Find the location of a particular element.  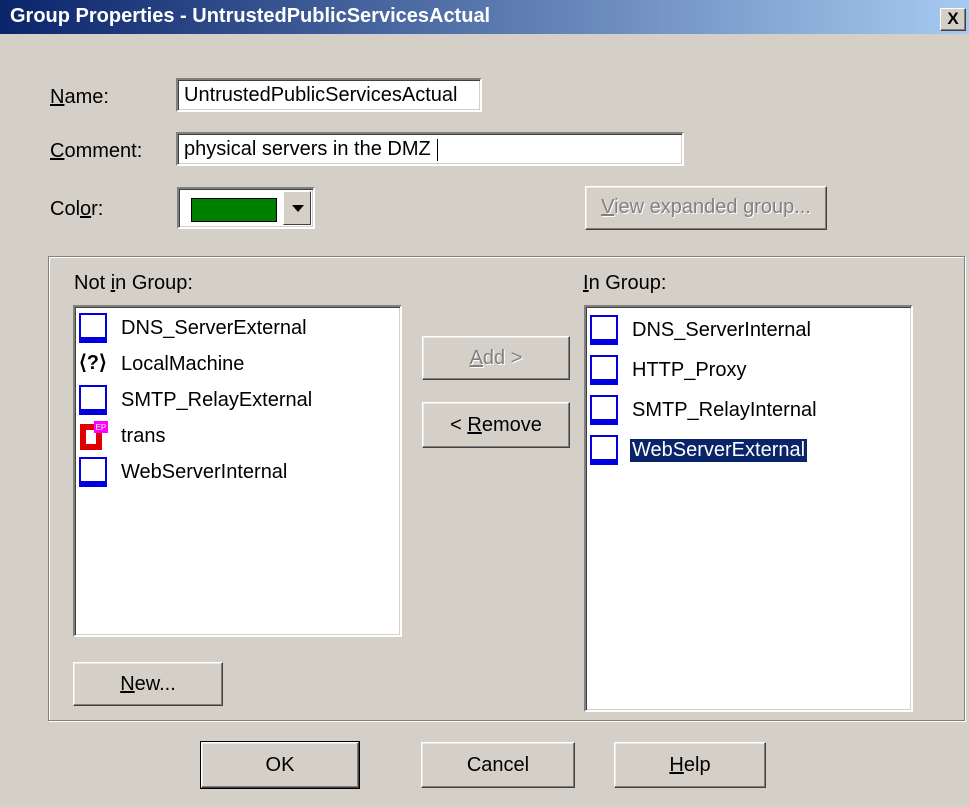

unknown-object-icon: ⟨?⟩ is located at coordinates (93, 363).